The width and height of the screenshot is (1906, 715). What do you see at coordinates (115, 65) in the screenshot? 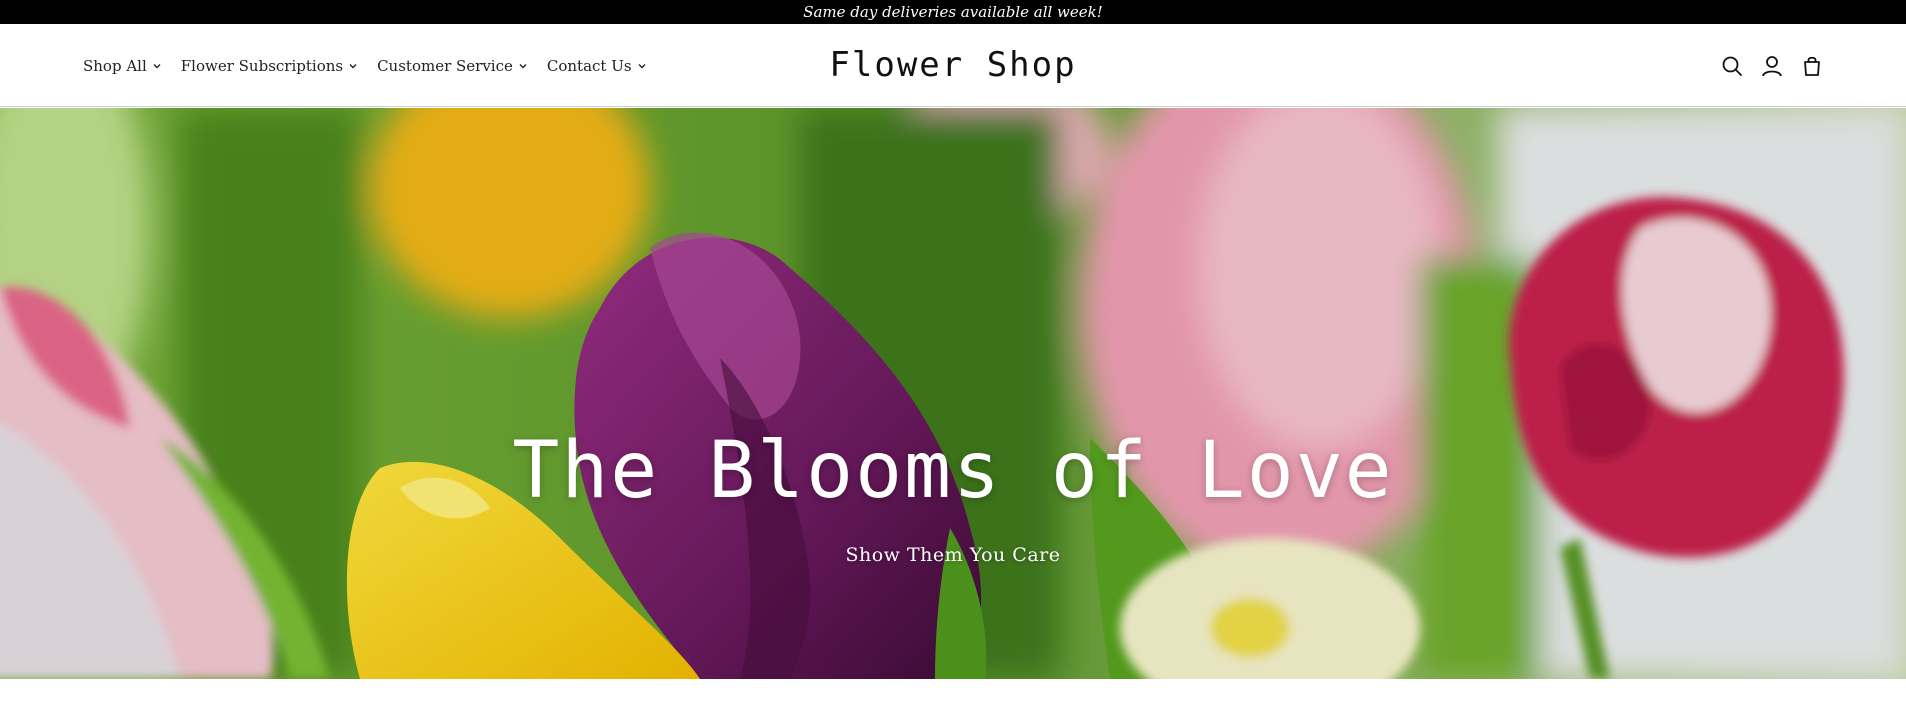
I see `nav-label: Shop All` at bounding box center [115, 65].